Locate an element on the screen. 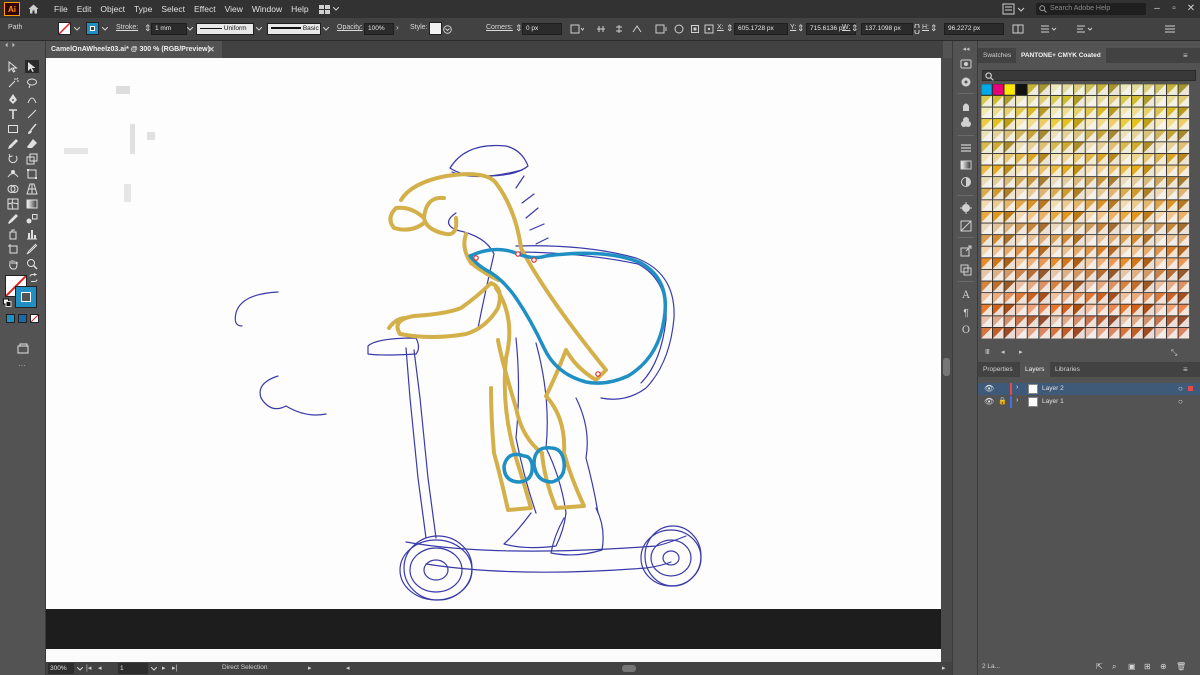 The image size is (1200, 675). brushes-panel-icon is located at coordinates (966, 121).